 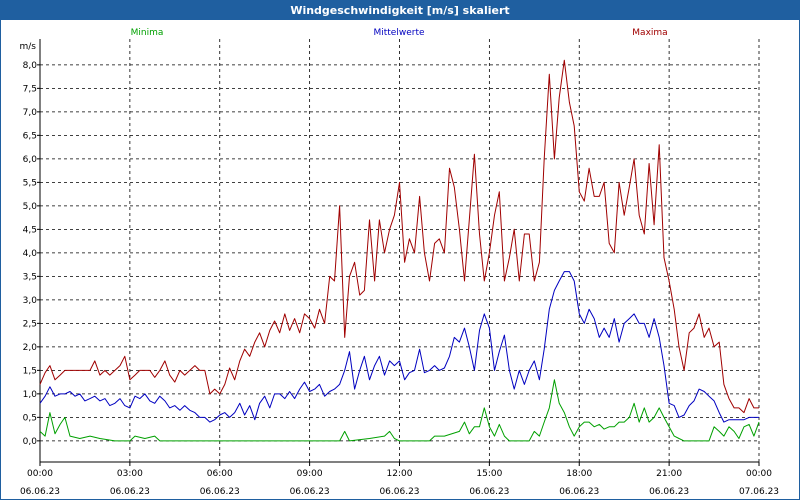 I want to click on legend-entry-mittelwerte: Mittelwerte, so click(x=398, y=33).